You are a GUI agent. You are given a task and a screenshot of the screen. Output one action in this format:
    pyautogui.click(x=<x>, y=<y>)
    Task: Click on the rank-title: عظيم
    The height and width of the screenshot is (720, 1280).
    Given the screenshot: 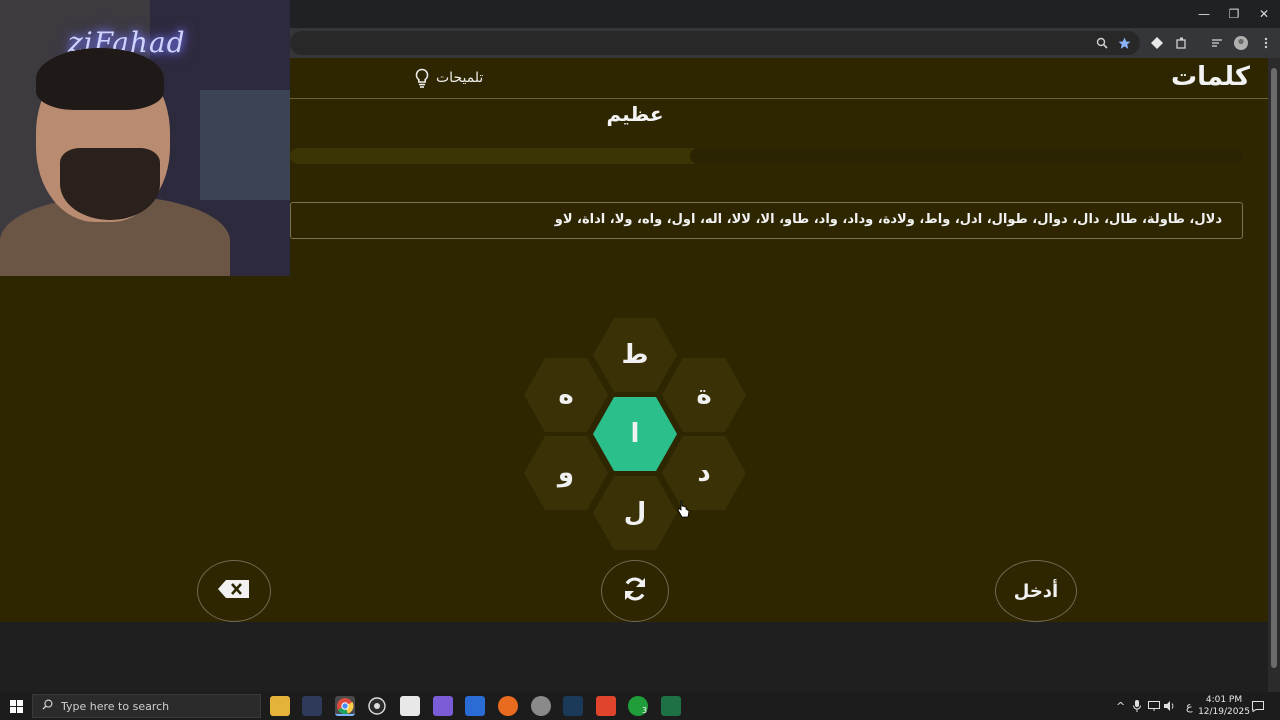 What is the action you would take?
    pyautogui.click(x=635, y=114)
    